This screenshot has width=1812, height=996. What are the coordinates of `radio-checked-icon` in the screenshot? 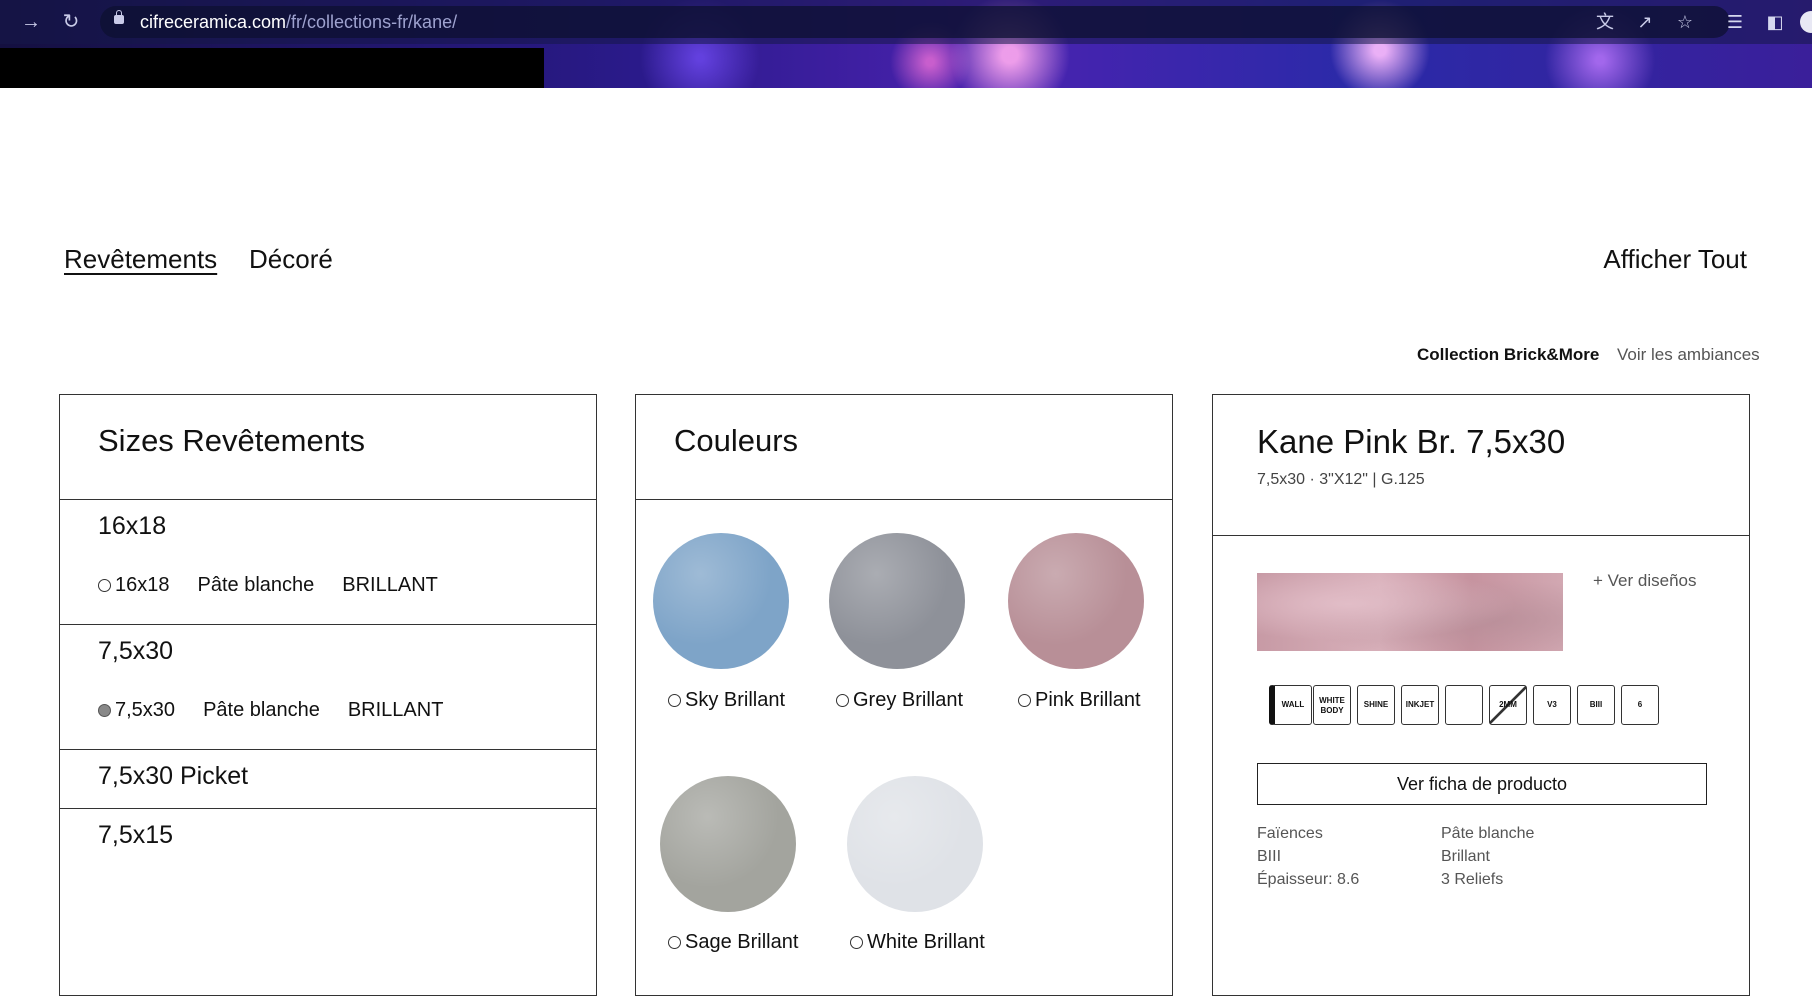 It's located at (104, 710).